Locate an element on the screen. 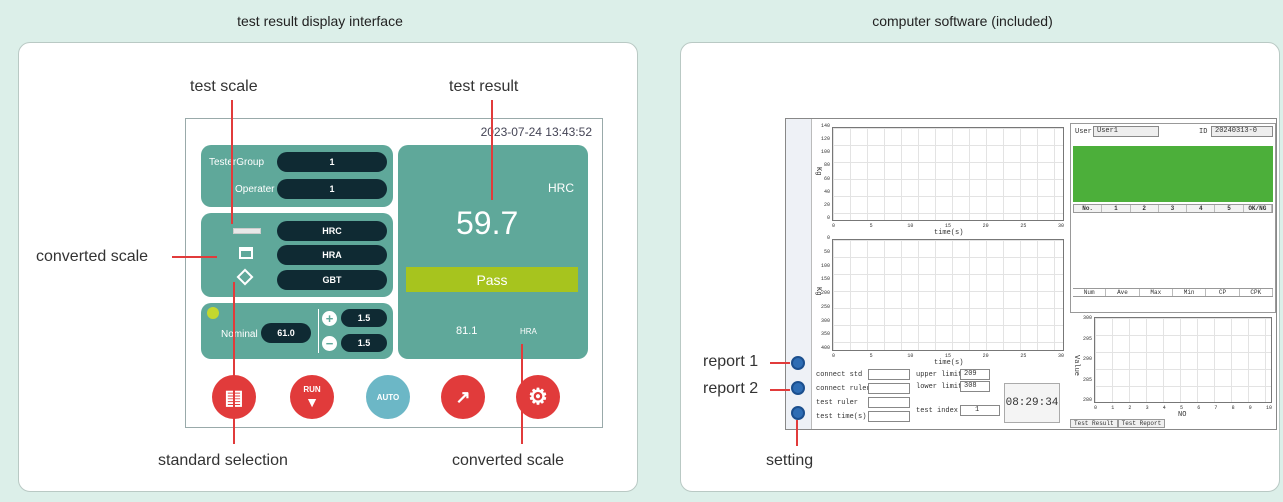  table-header-cell: 5 is located at coordinates (1229, 208).